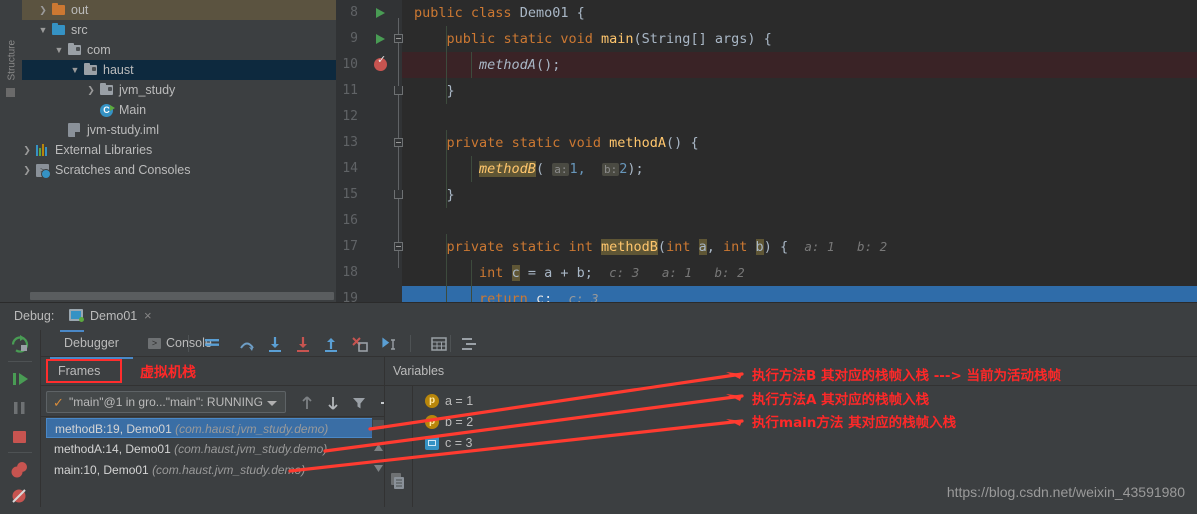 This screenshot has width=1197, height=514. I want to click on debug-label: Debug:, so click(34, 316).